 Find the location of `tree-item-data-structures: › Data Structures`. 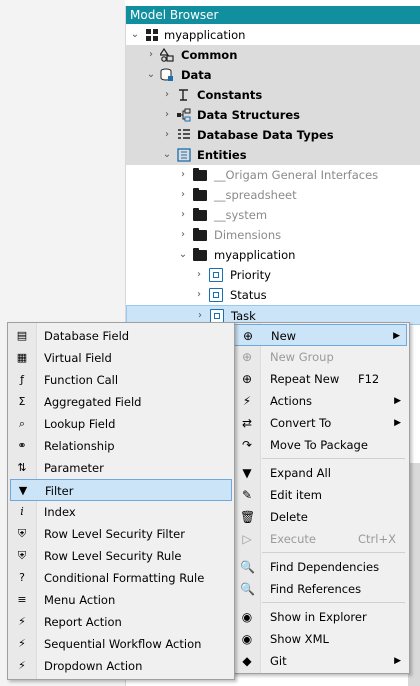

tree-item-data-structures: › Data Structures is located at coordinates (273, 115).